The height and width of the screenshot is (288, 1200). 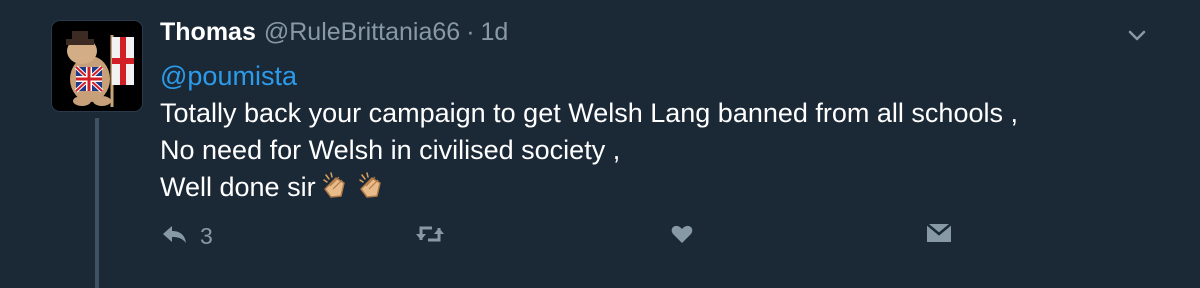 I want to click on avatar, so click(x=97, y=66).